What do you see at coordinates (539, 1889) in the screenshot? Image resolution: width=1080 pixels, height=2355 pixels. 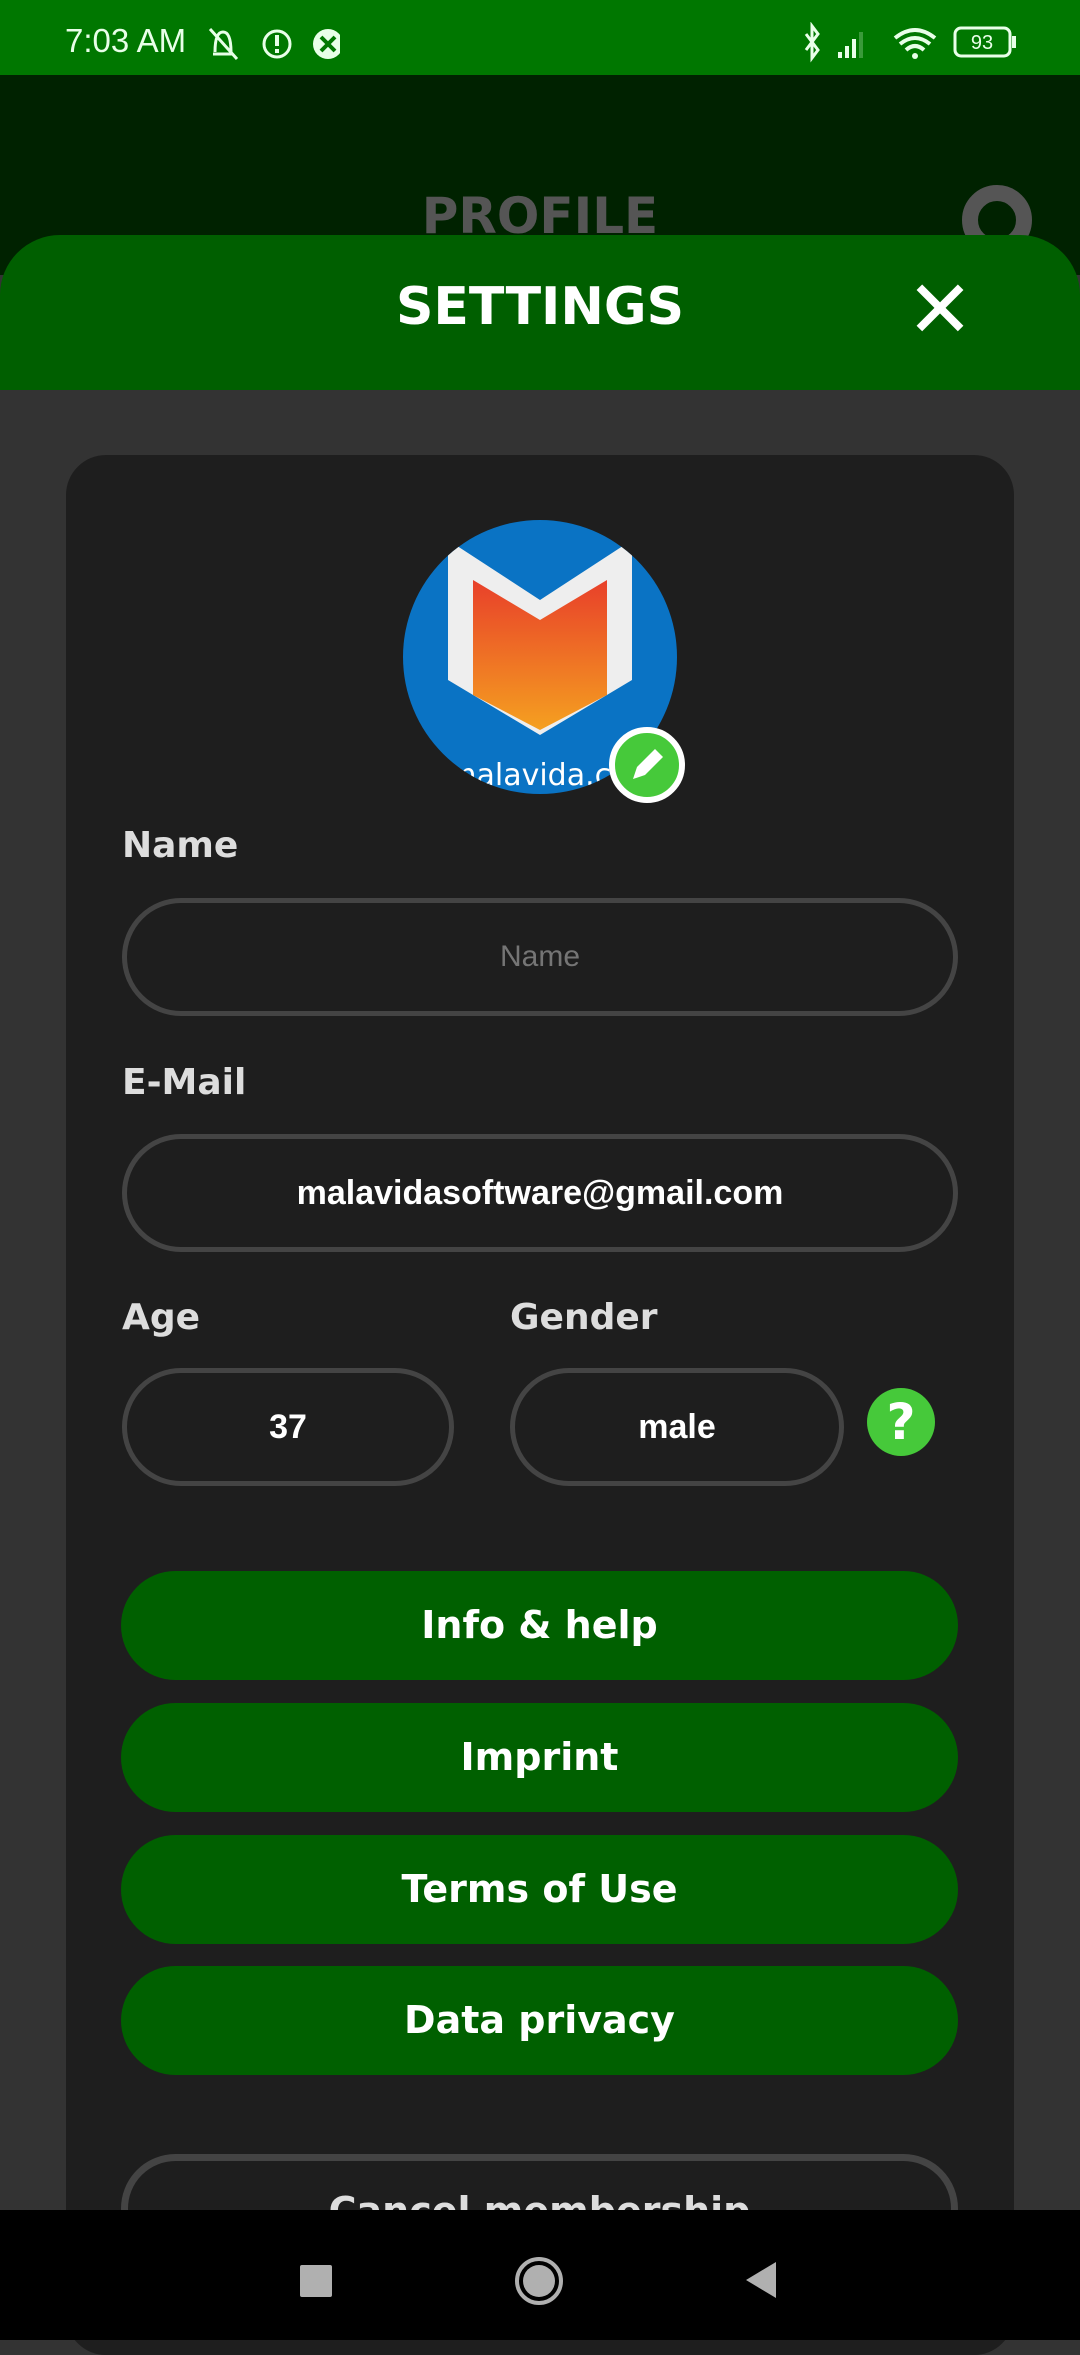 I see `terms-of-use-button: Terms of Use` at bounding box center [539, 1889].